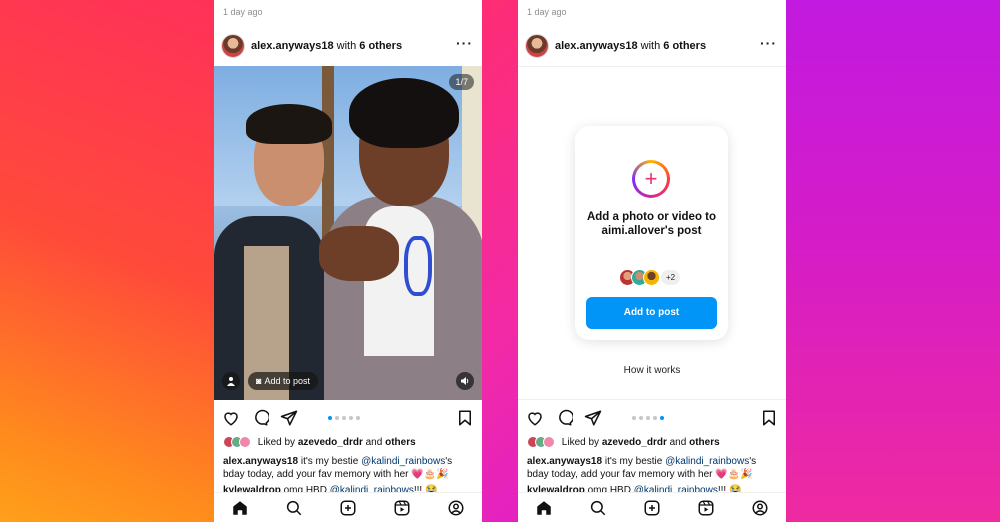  I want to click on plus-icon: +, so click(651, 179).